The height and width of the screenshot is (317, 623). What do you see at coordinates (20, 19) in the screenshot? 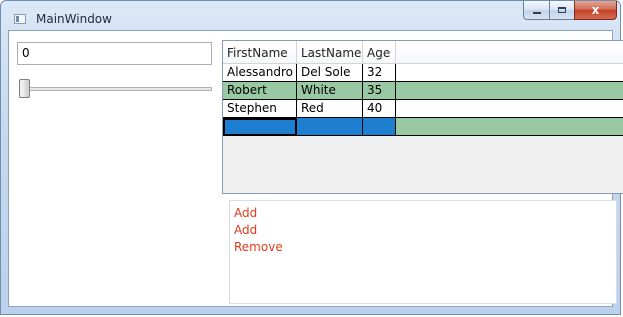
I see `app-window-icon` at bounding box center [20, 19].